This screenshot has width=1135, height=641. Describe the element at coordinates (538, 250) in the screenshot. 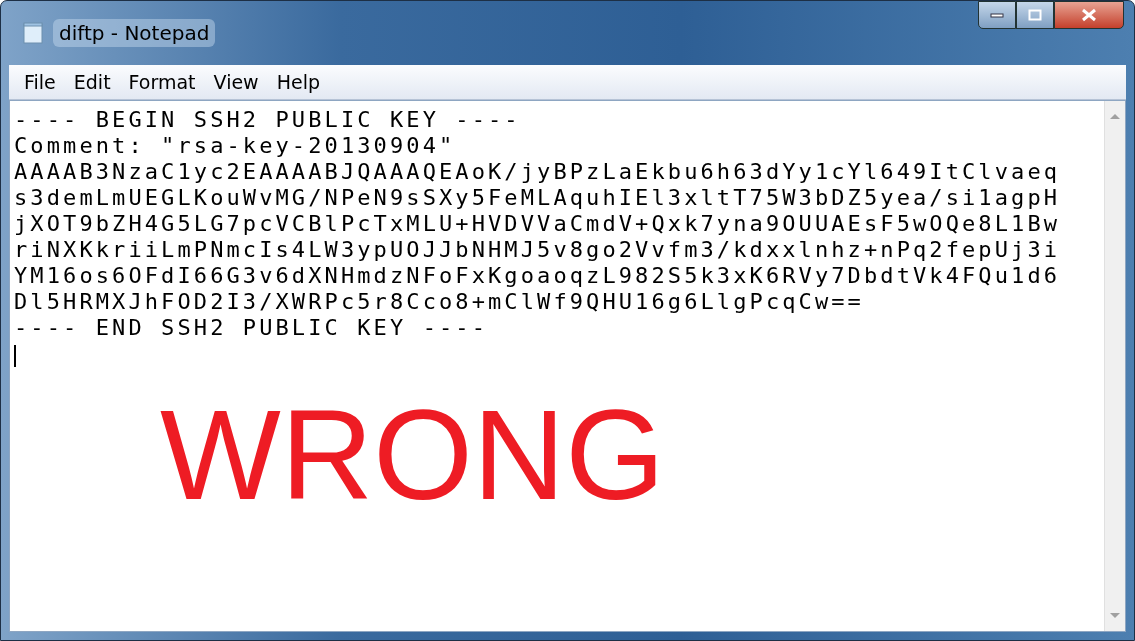

I see `text-line: riNXKkriiLmPNmcIs4LW3ypUOJJbNHMJ5v8go2Vvfm3/kdxxlnhz+nPq2fepUj3i` at that location.